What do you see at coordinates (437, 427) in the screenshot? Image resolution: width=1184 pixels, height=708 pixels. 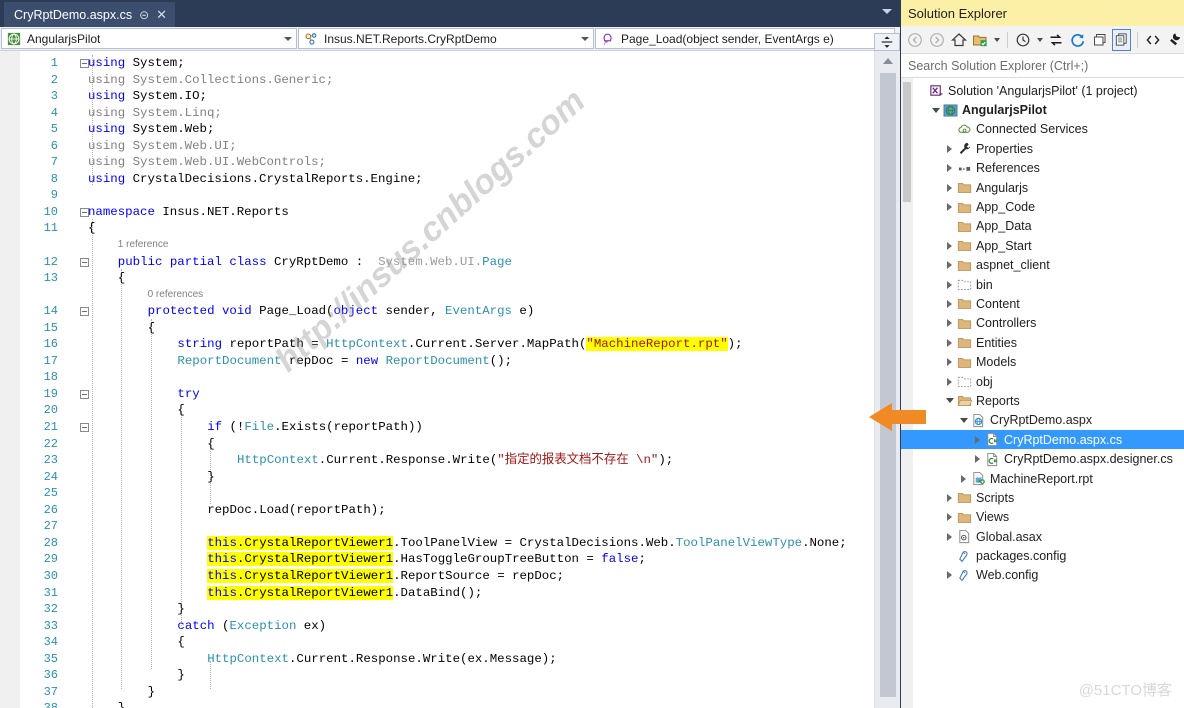 I see `code-line: 21 if (!File.Exists(reportPath))` at bounding box center [437, 427].